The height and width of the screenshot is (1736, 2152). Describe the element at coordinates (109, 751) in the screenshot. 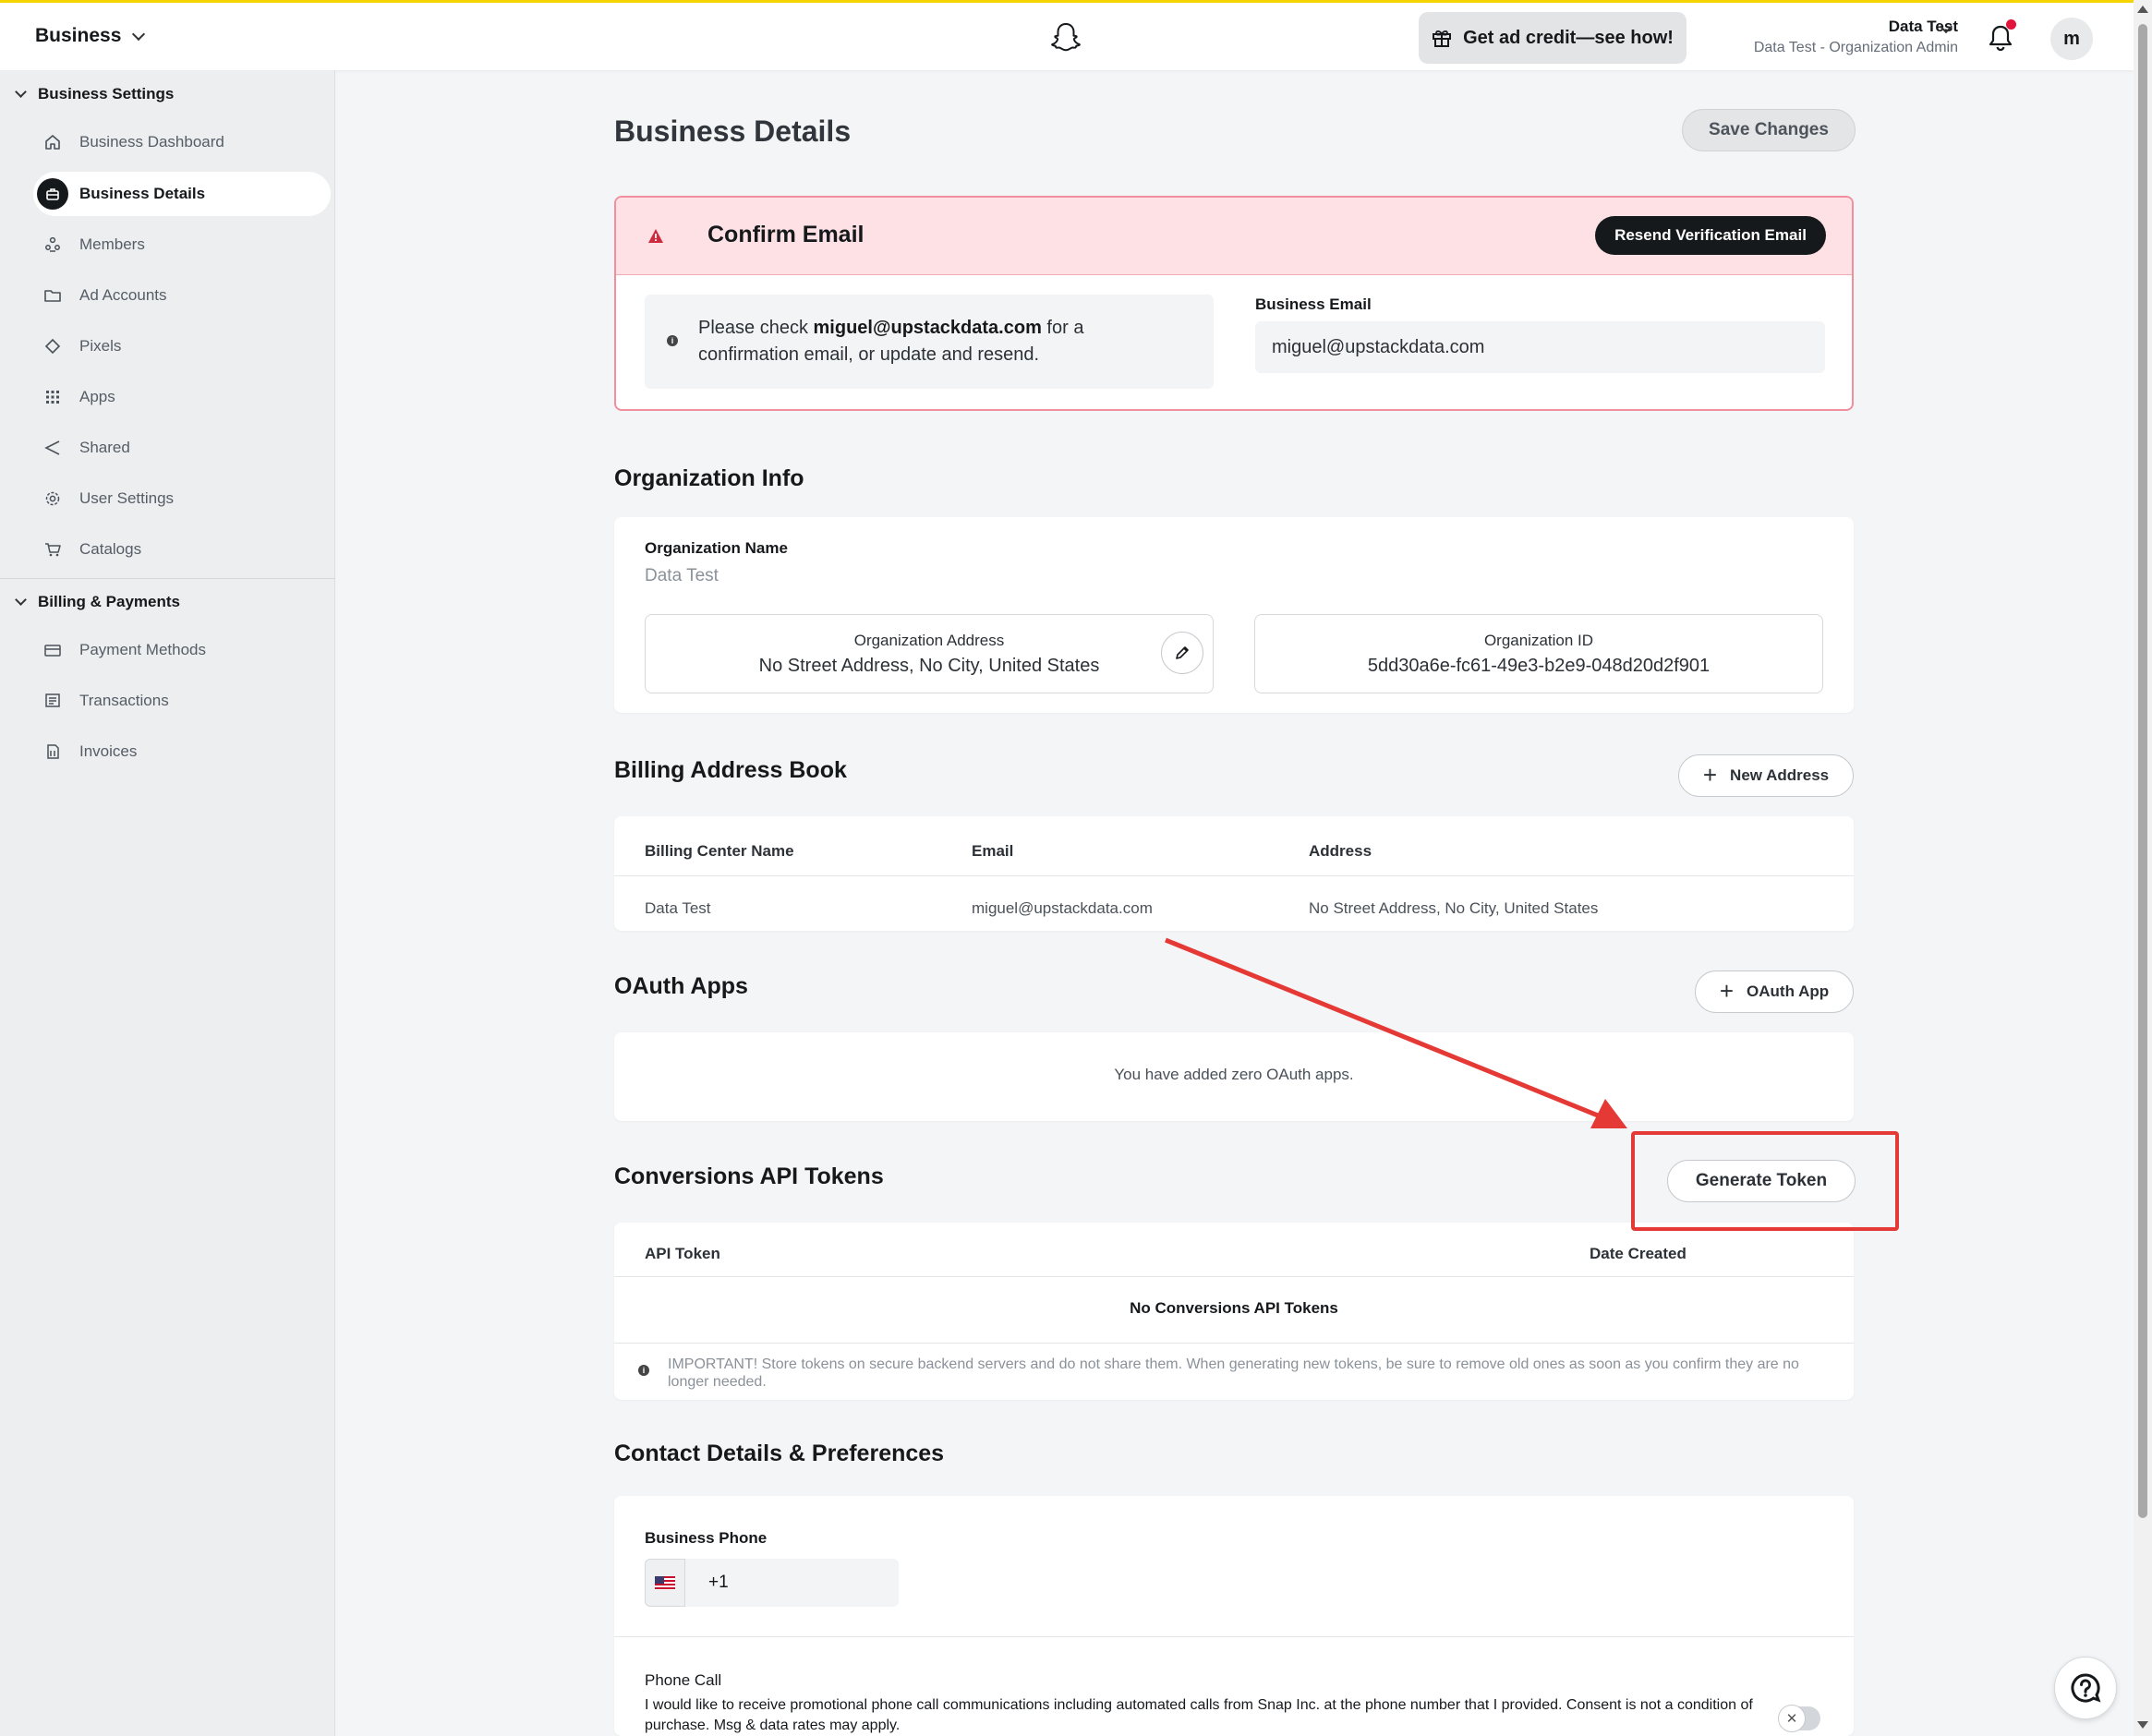

I see `sidebar-item-label: Invoices` at that location.